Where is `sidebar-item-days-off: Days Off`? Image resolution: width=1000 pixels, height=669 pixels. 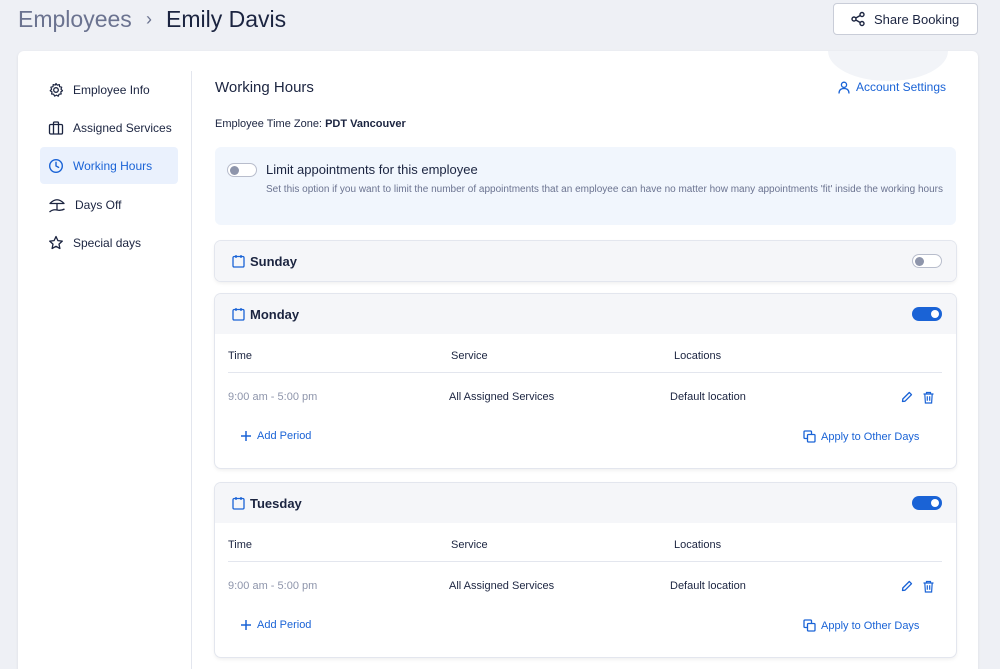 sidebar-item-days-off: Days Off is located at coordinates (109, 204).